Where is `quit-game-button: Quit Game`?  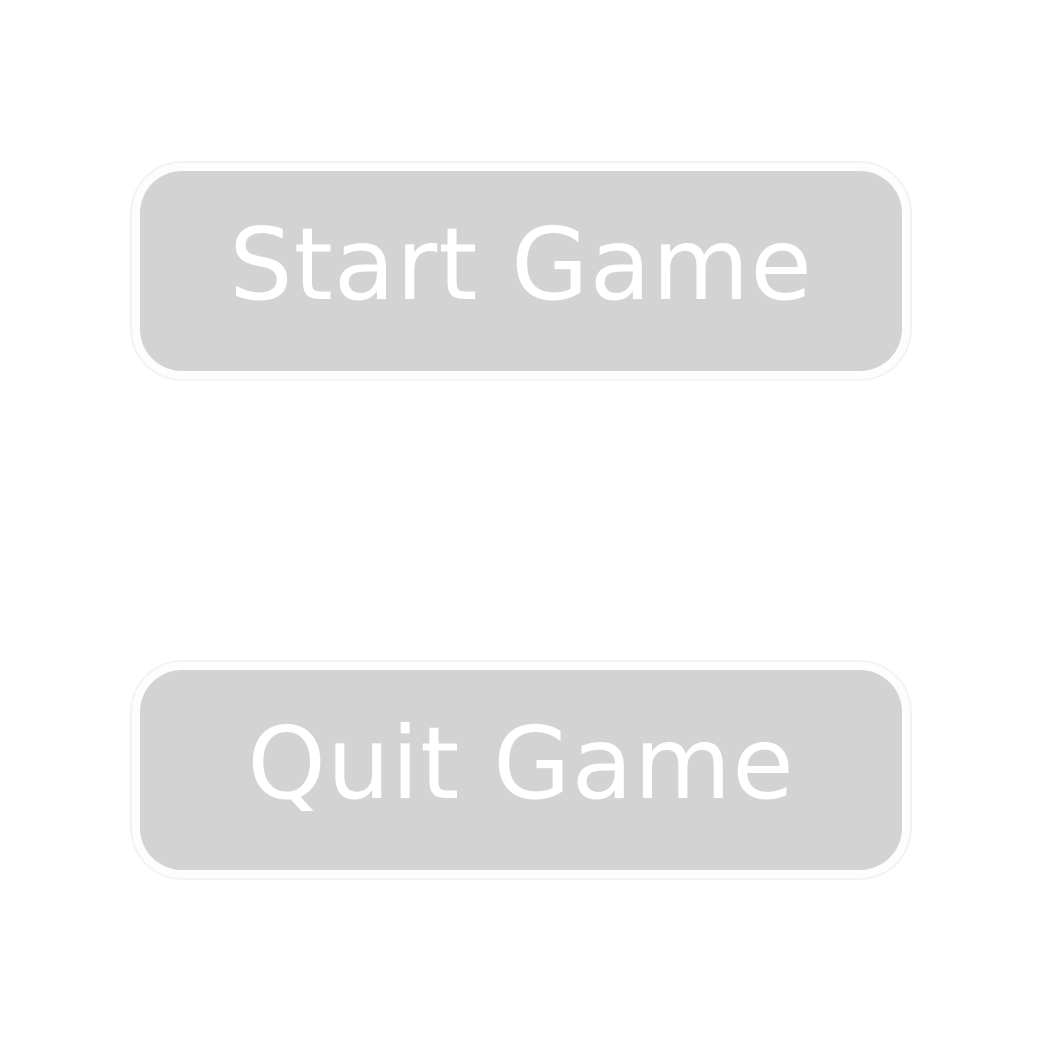
quit-game-button: Quit Game is located at coordinates (521, 770).